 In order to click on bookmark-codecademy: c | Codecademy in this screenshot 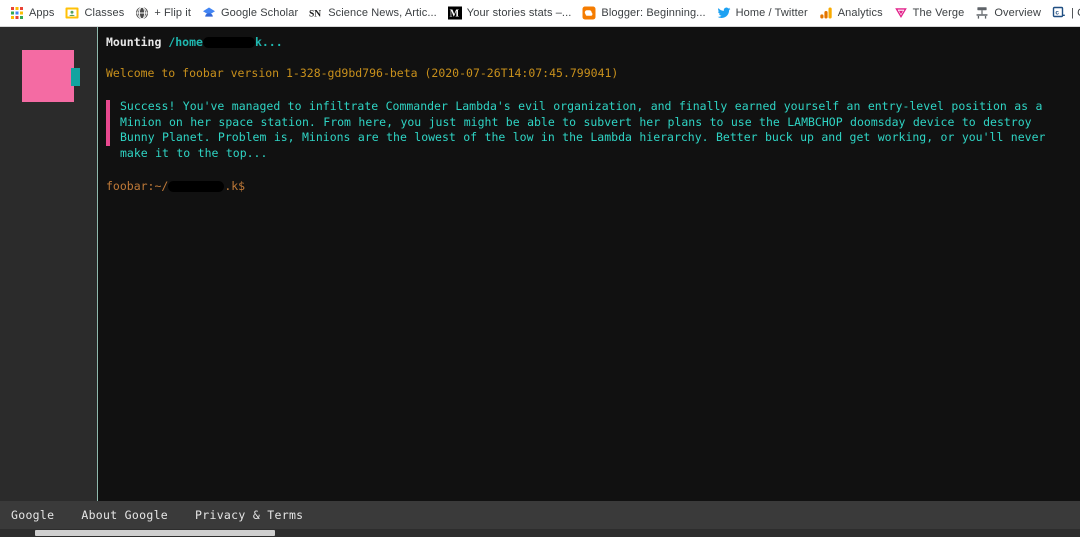, I will do `click(1064, 13)`.